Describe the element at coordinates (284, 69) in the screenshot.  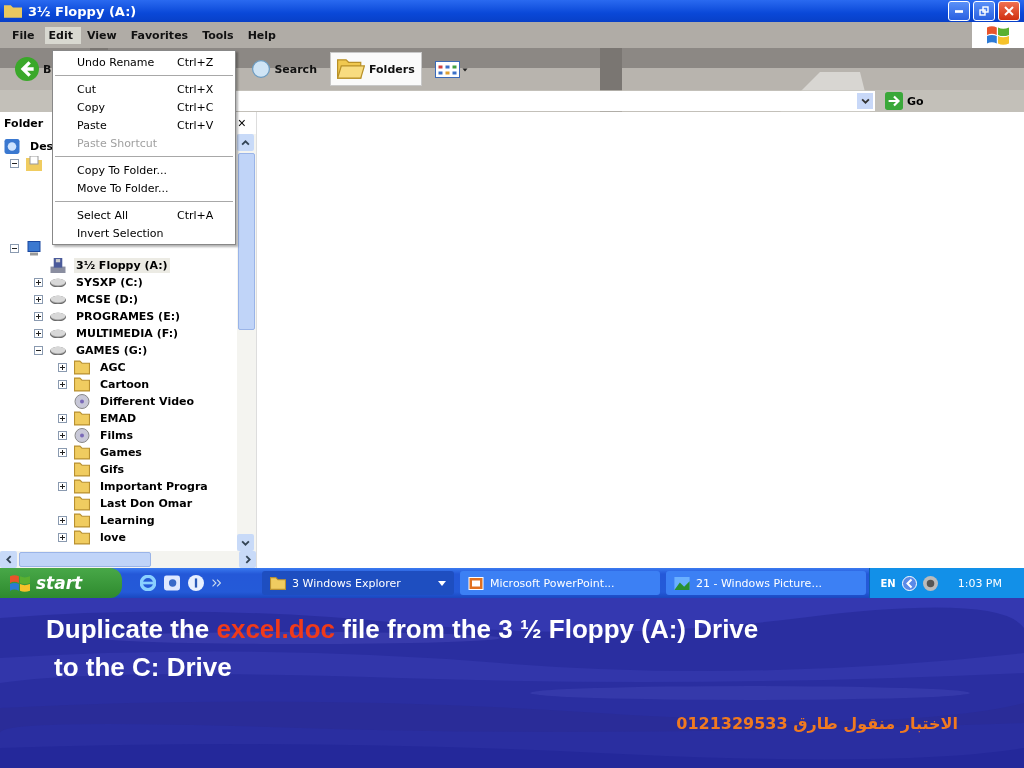
I see `search-button: Search` at that location.